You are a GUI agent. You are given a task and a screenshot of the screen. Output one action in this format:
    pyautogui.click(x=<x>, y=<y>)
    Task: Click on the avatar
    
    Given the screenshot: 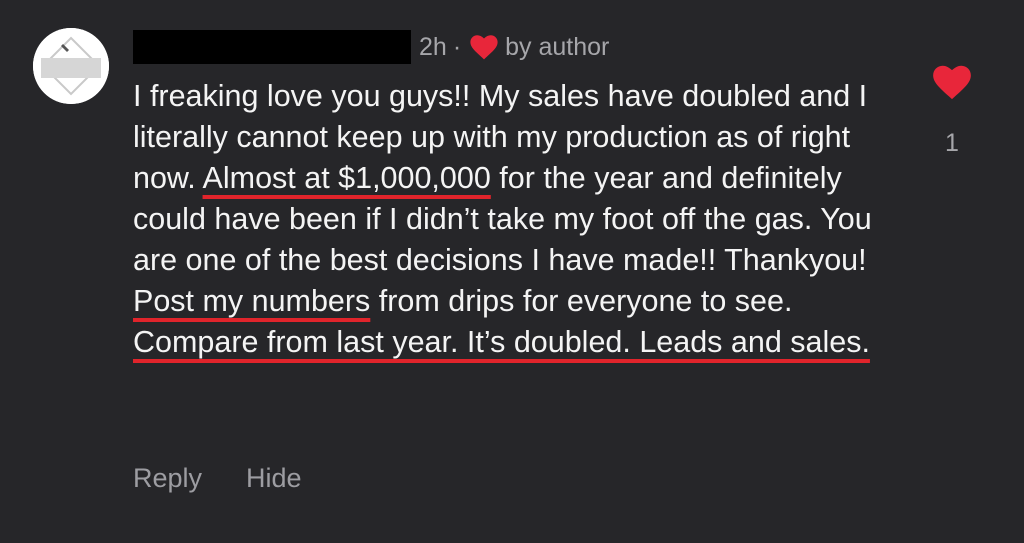 What is the action you would take?
    pyautogui.click(x=71, y=66)
    